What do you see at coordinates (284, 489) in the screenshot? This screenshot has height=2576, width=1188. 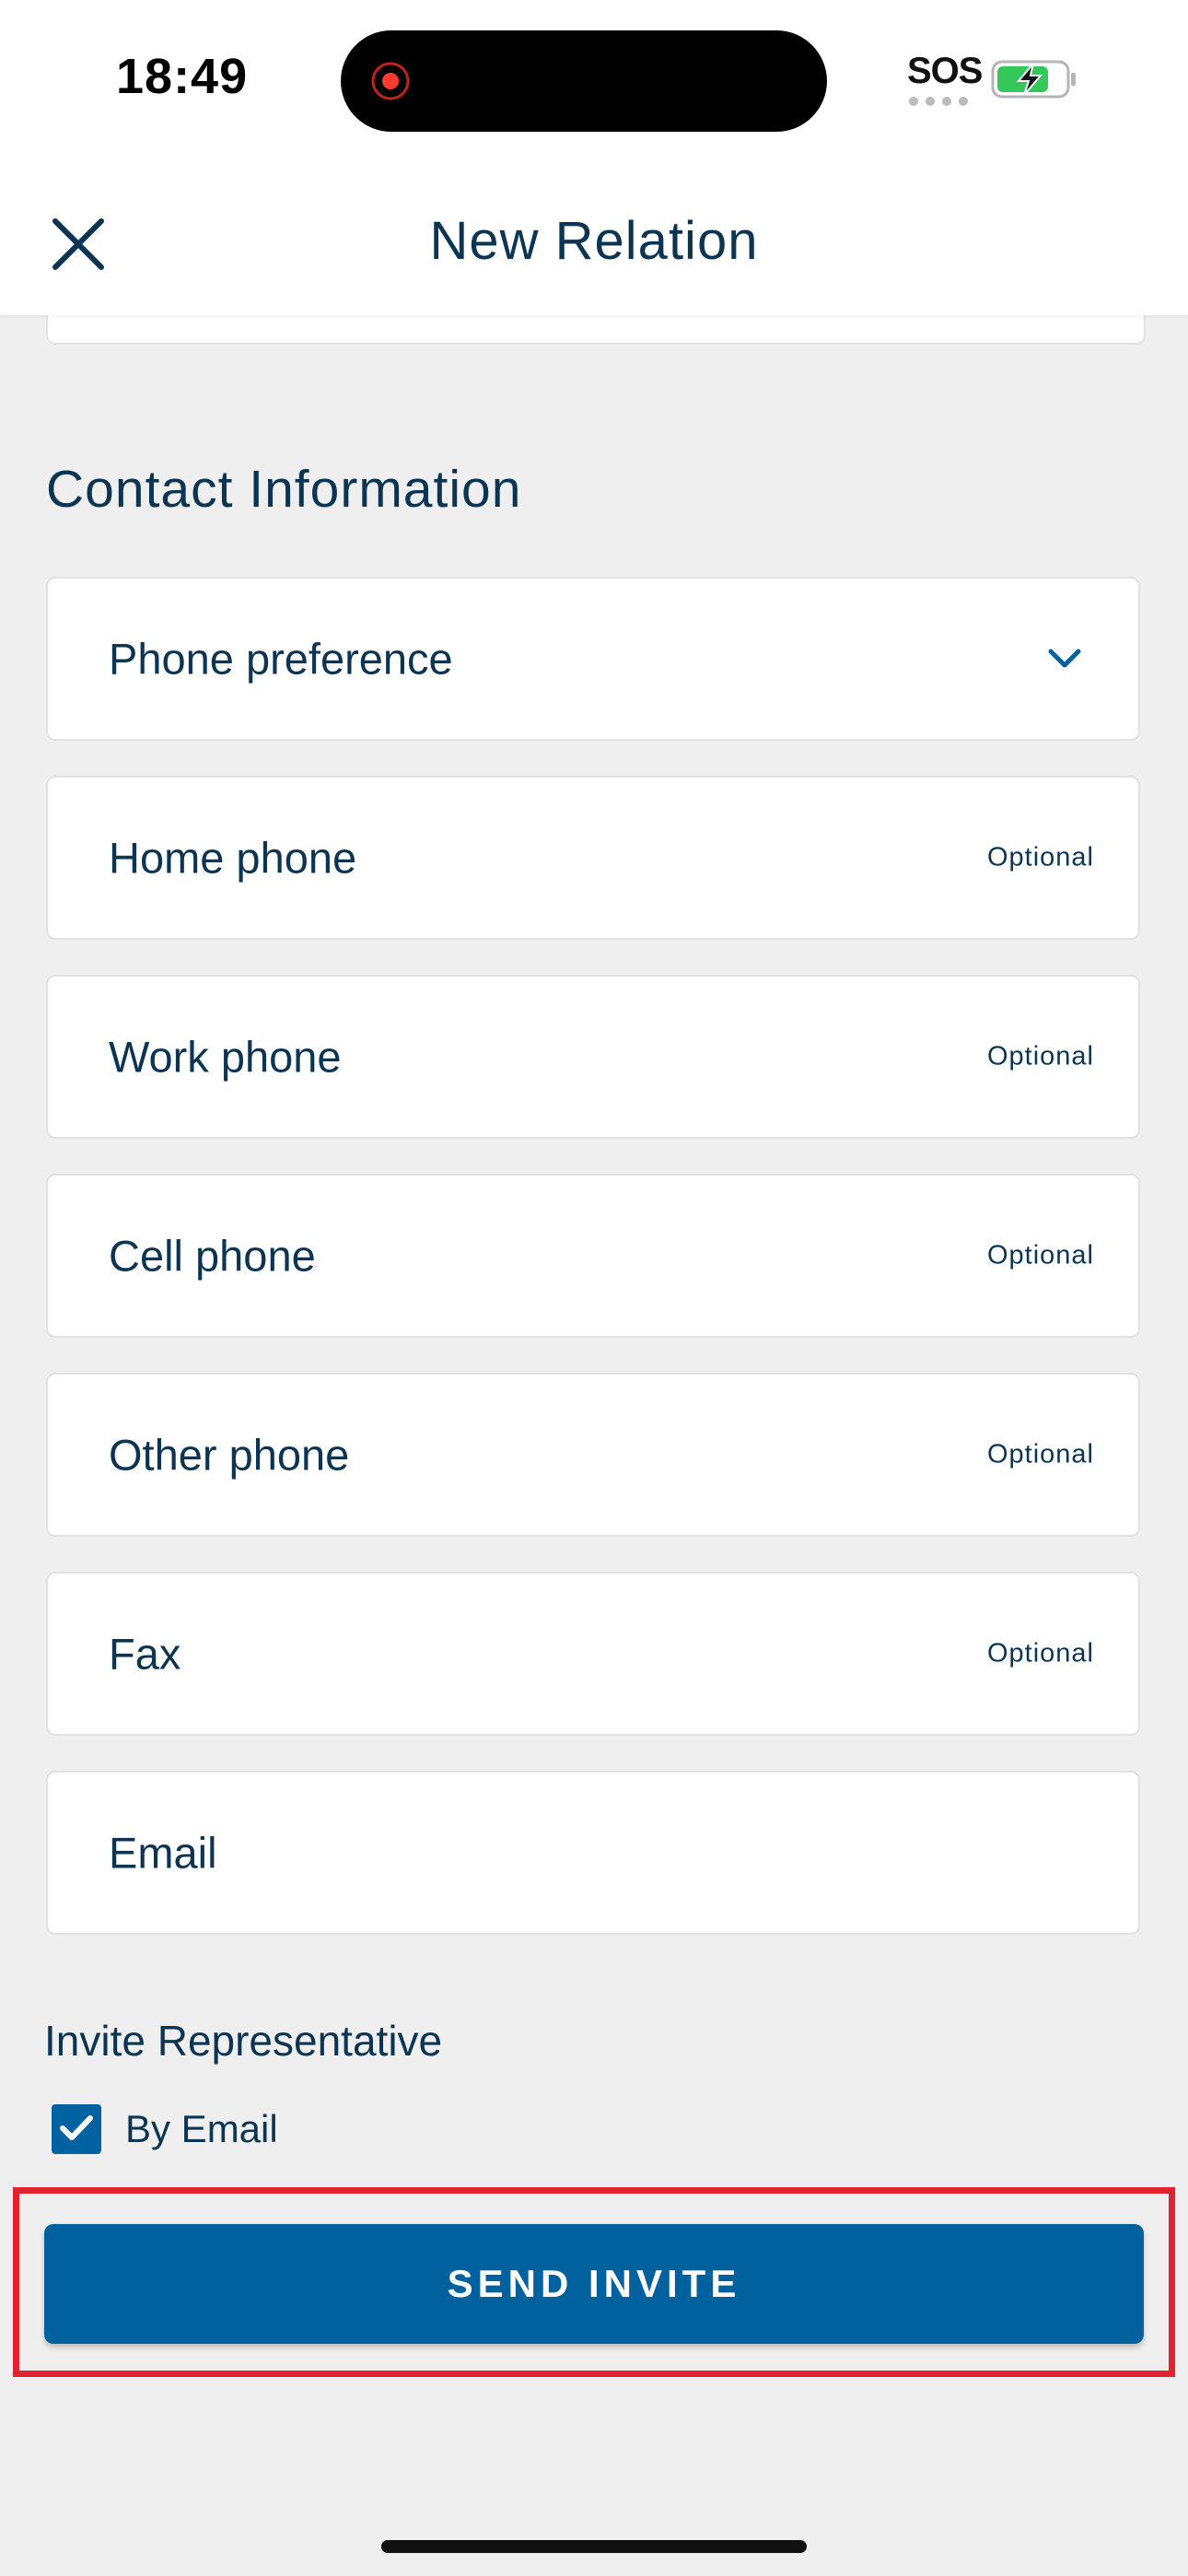 I see `section-heading: Contact Information` at bounding box center [284, 489].